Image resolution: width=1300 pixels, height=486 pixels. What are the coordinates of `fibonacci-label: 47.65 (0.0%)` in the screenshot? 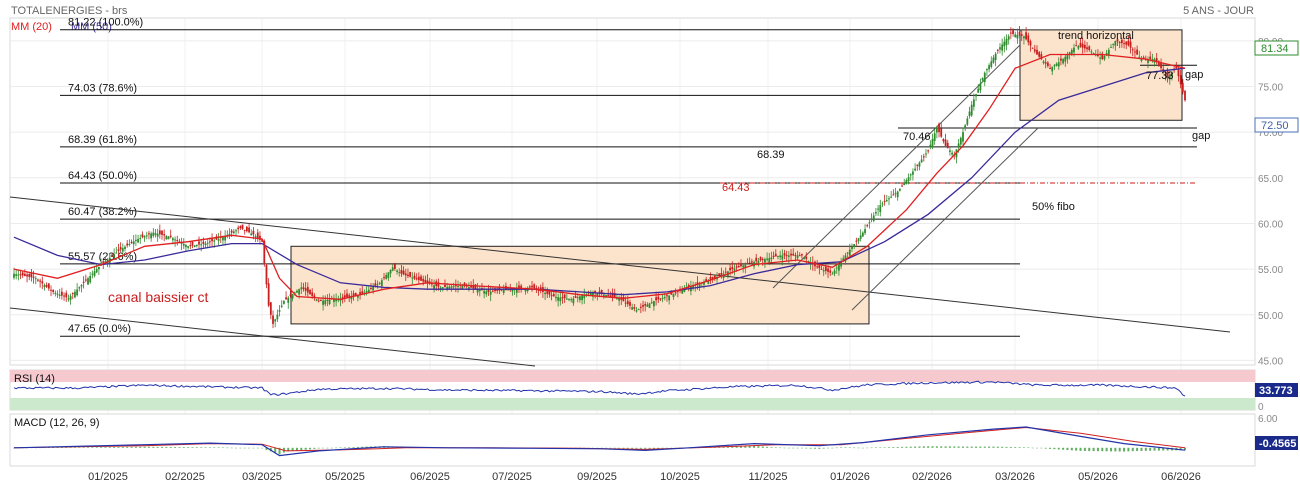 It's located at (99, 329).